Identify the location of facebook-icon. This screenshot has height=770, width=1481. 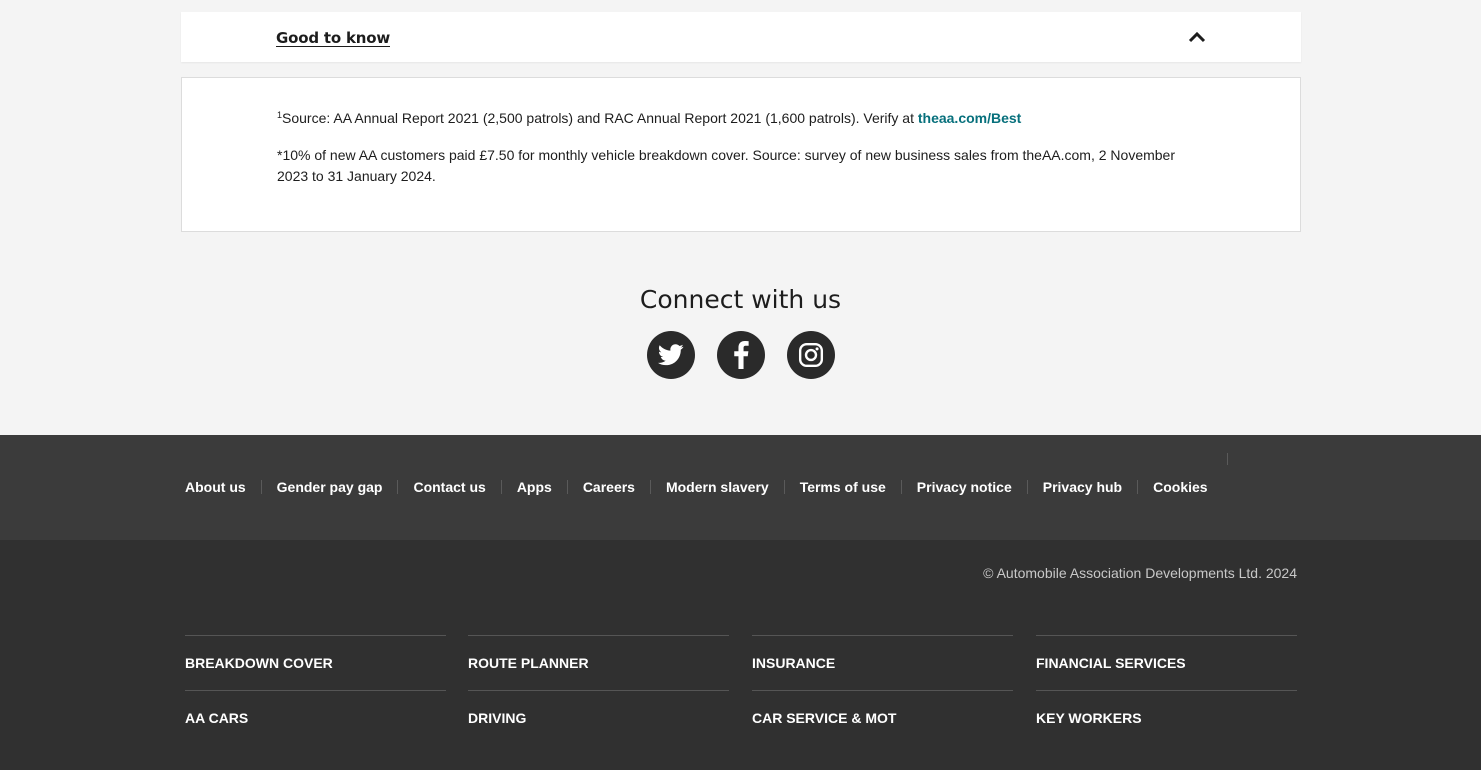
(741, 355).